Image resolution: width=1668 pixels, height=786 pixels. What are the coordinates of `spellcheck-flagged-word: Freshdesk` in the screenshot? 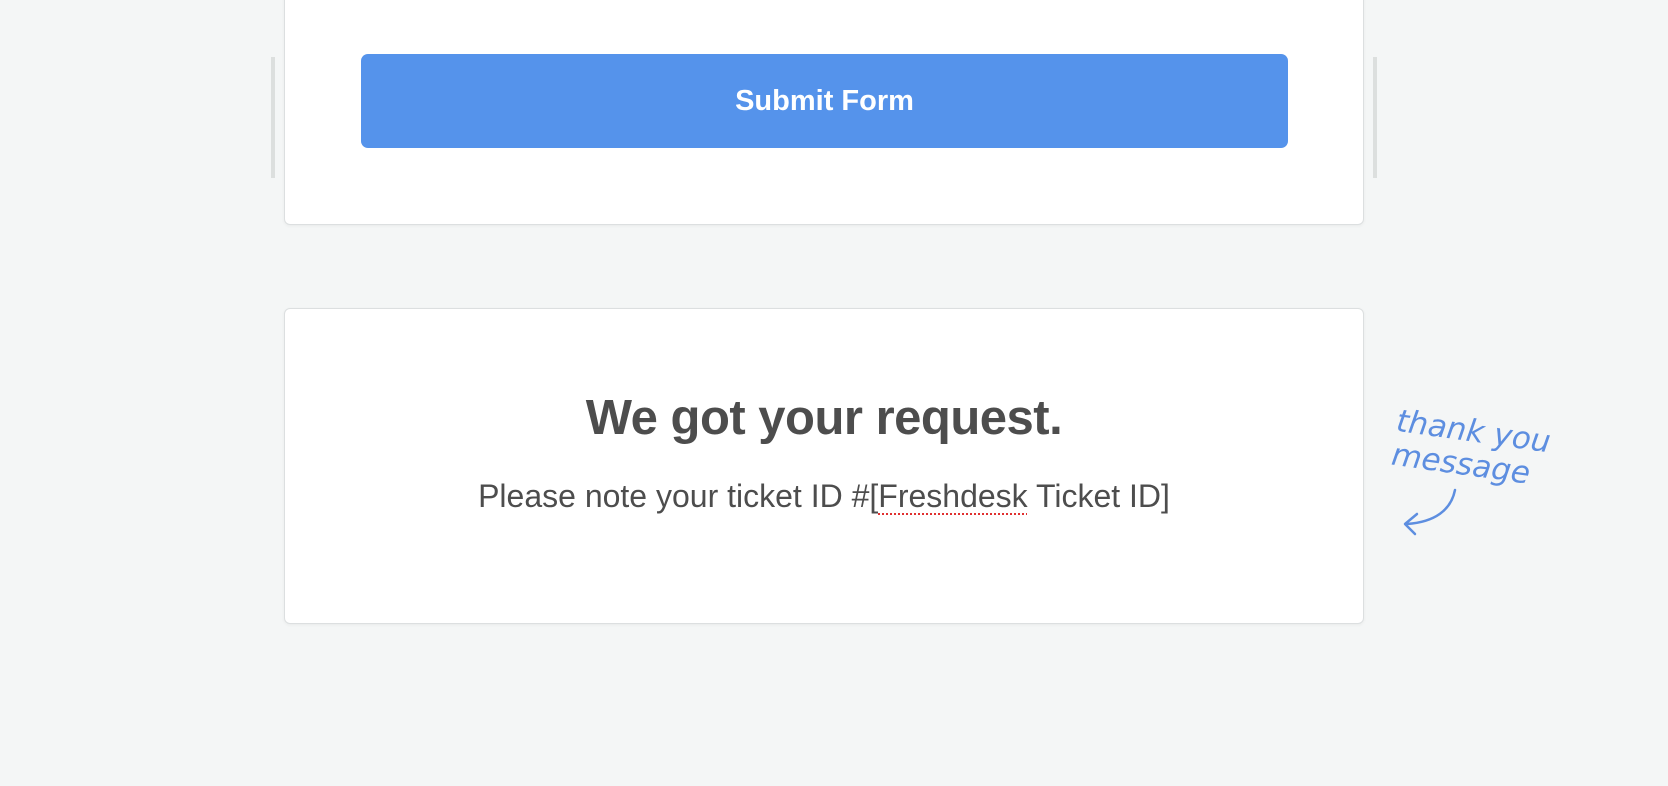 It's located at (953, 496).